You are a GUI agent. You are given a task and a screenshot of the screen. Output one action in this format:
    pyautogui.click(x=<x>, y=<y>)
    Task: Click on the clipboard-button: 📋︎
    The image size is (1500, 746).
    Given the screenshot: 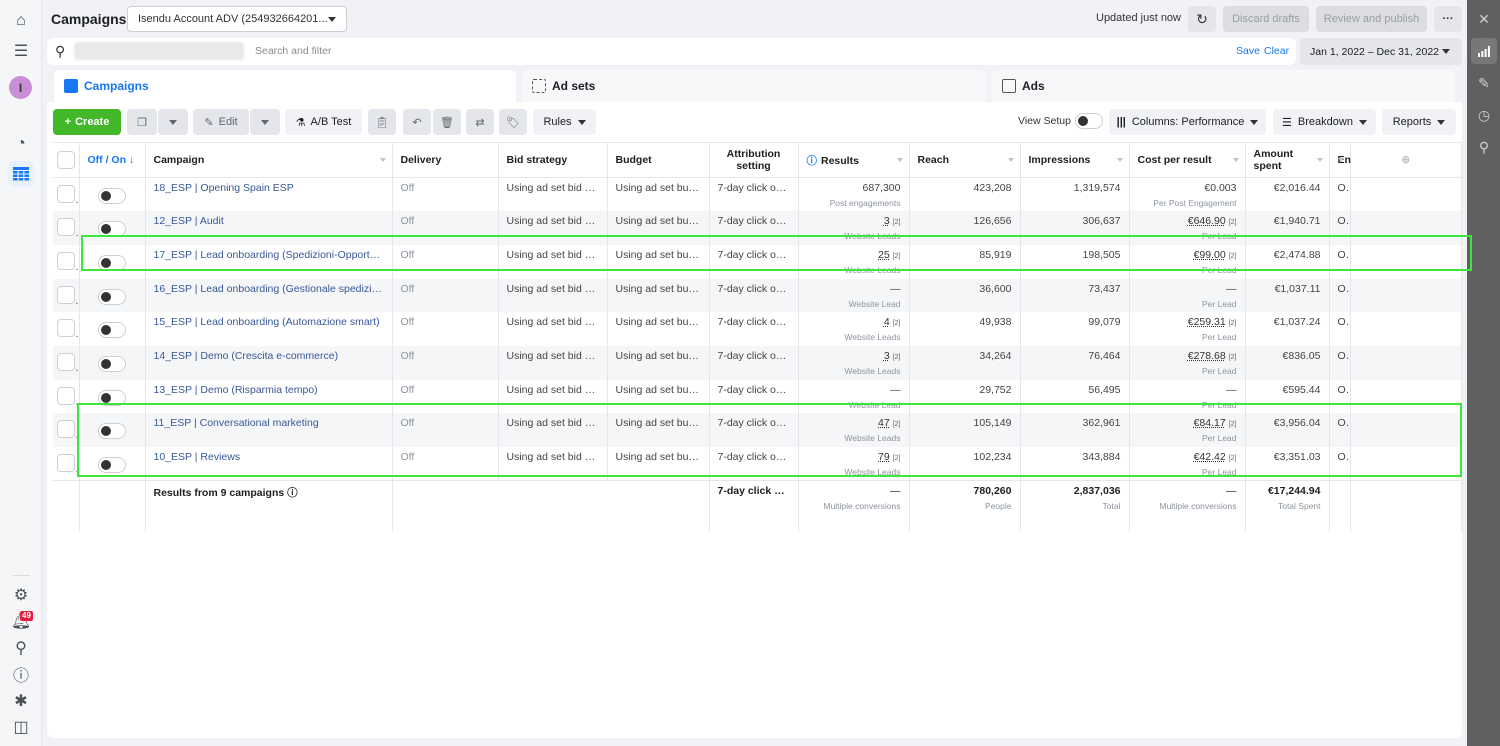 What is the action you would take?
    pyautogui.click(x=382, y=122)
    